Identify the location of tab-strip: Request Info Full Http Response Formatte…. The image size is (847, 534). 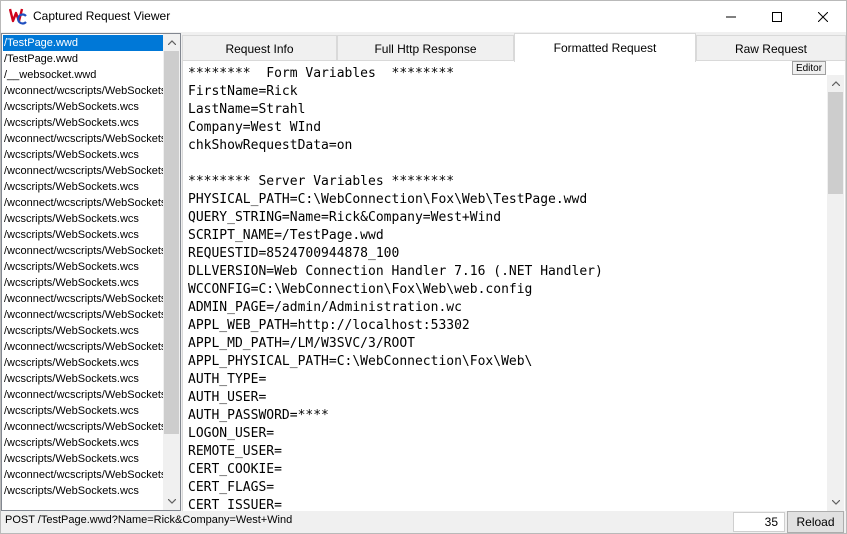
(514, 47).